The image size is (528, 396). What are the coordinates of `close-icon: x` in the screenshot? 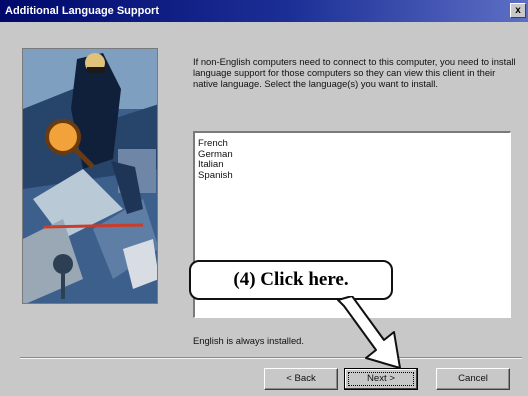 It's located at (518, 10).